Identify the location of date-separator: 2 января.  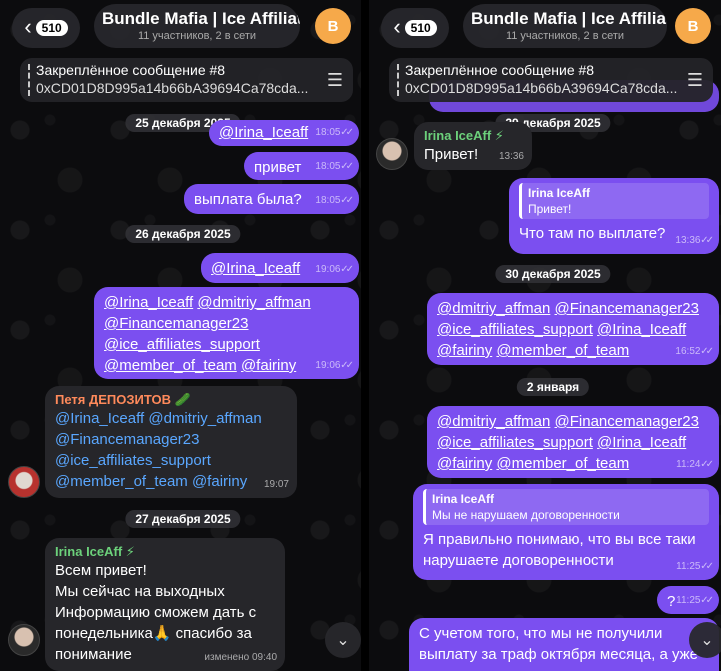
(553, 387).